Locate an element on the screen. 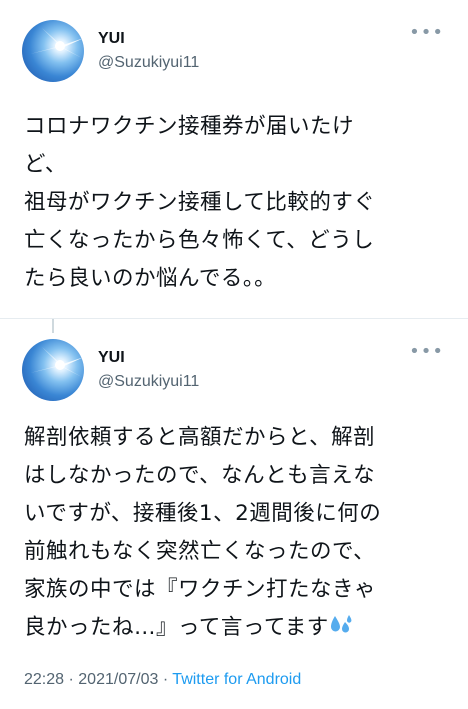 Image resolution: width=468 pixels, height=709 pixels. tweet-metadata: 22:28 · 2021/07/03 · Twitter for Android is located at coordinates (162, 680).